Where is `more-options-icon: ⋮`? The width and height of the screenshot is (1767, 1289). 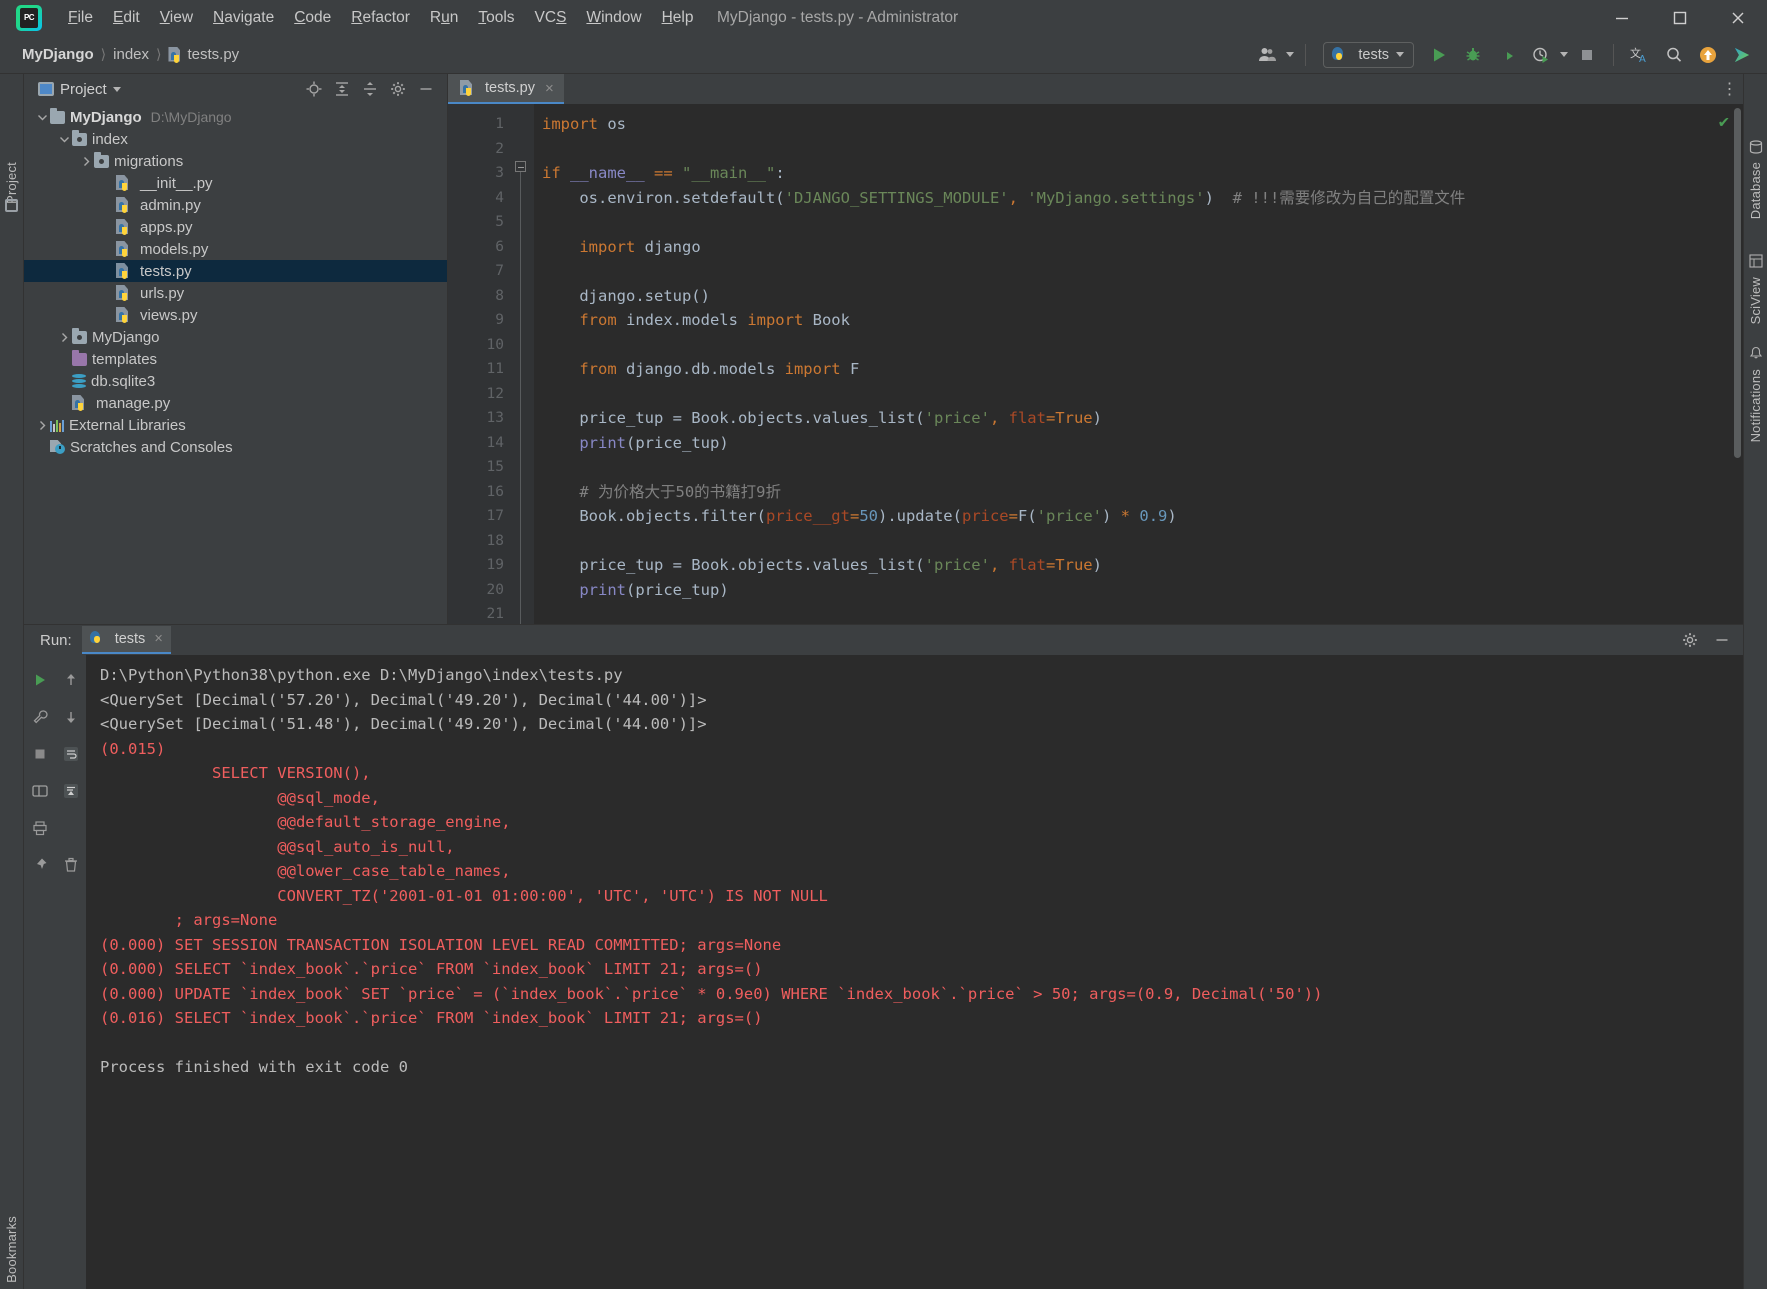 more-options-icon: ⋮ is located at coordinates (1730, 89).